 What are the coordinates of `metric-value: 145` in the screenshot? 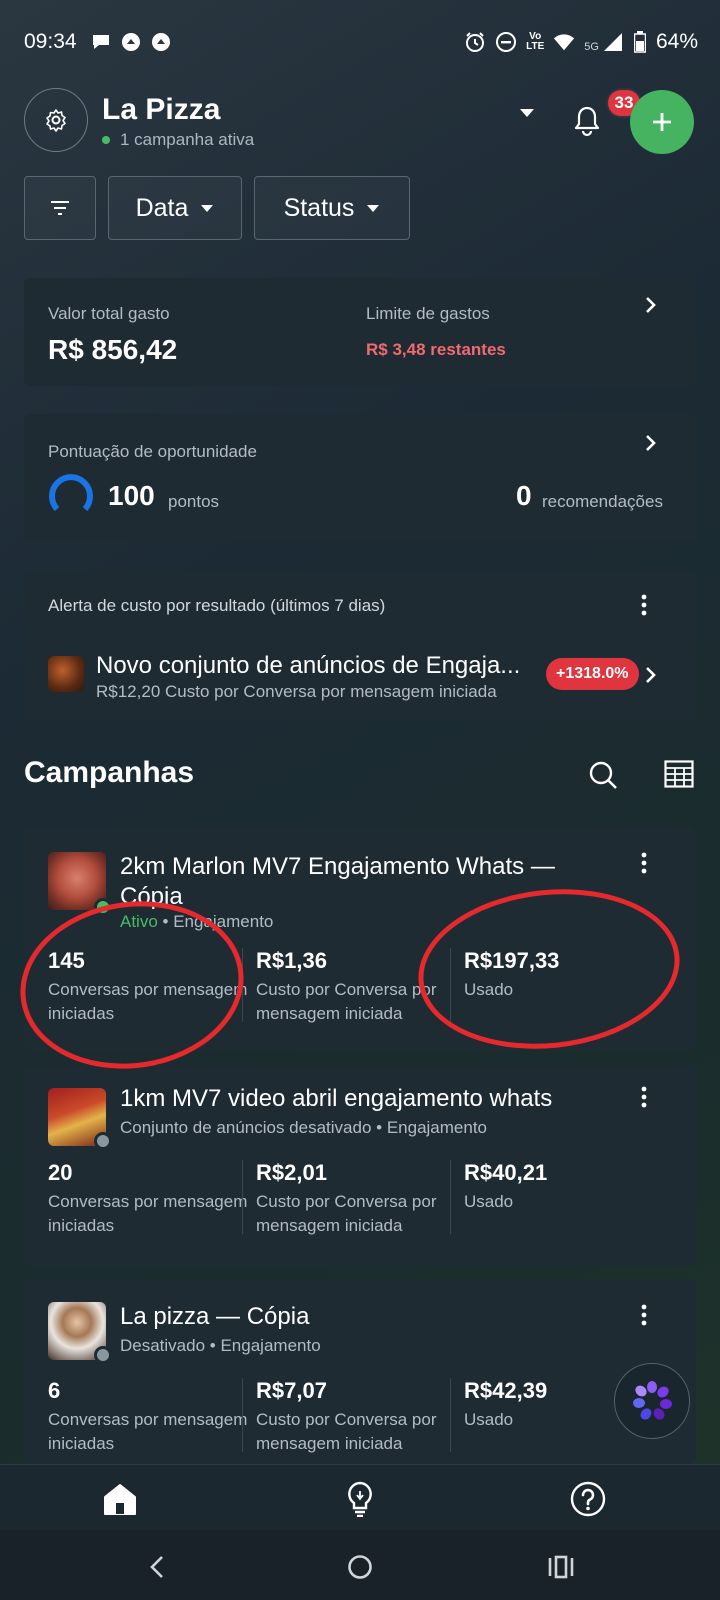 It's located at (66, 960).